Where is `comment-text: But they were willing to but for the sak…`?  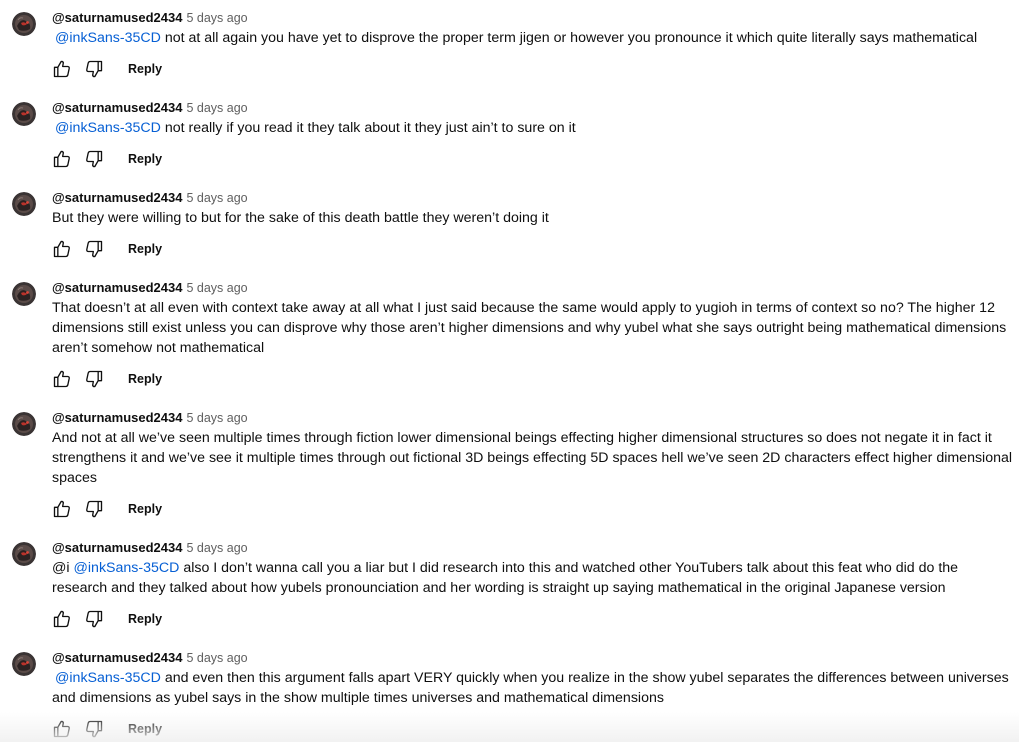
comment-text: But they were willing to but for the sak… is located at coordinates (533, 218).